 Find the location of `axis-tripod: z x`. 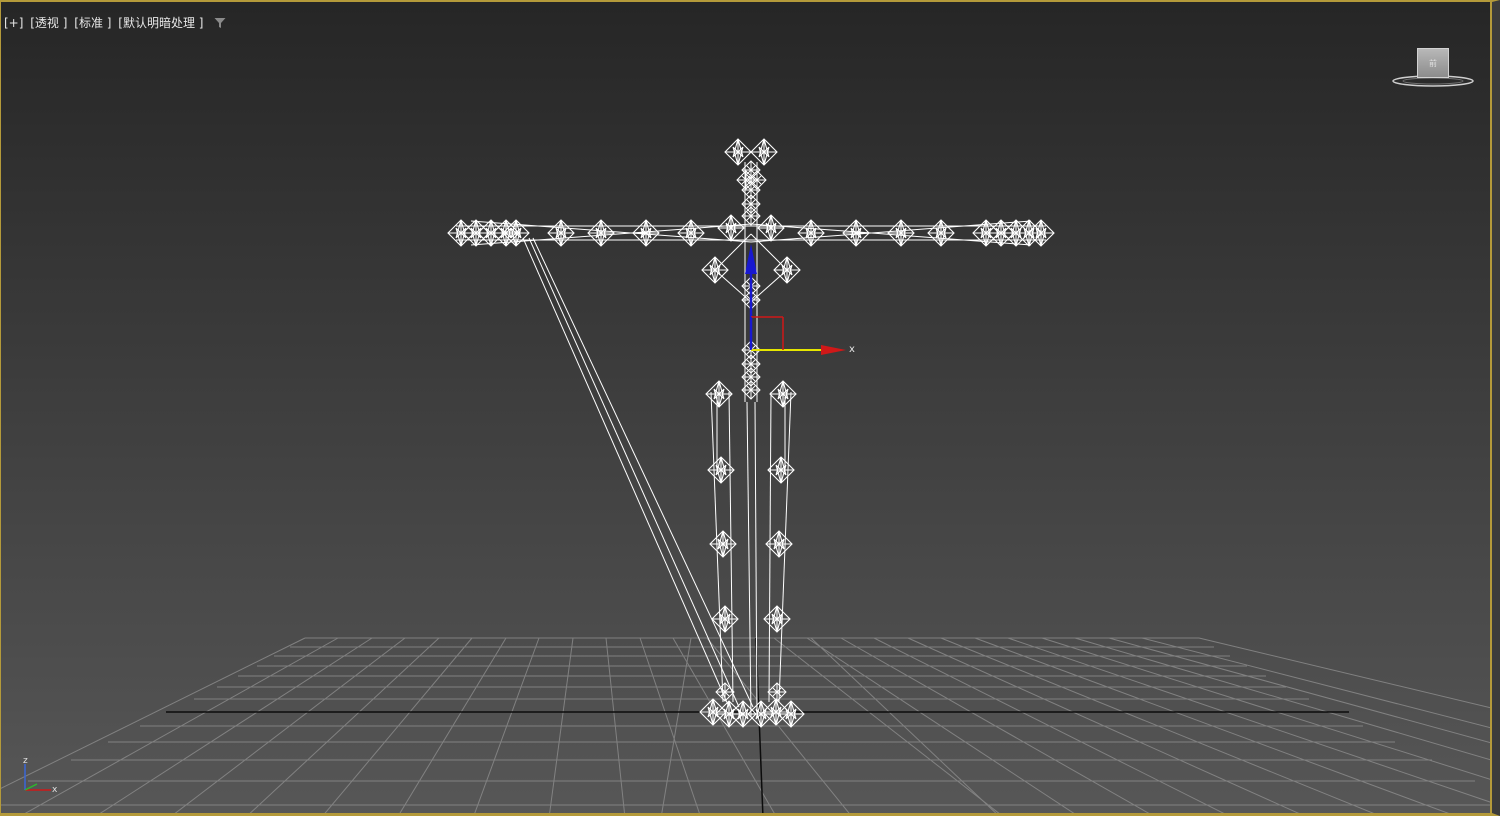

axis-tripod: z x is located at coordinates (42, 778).